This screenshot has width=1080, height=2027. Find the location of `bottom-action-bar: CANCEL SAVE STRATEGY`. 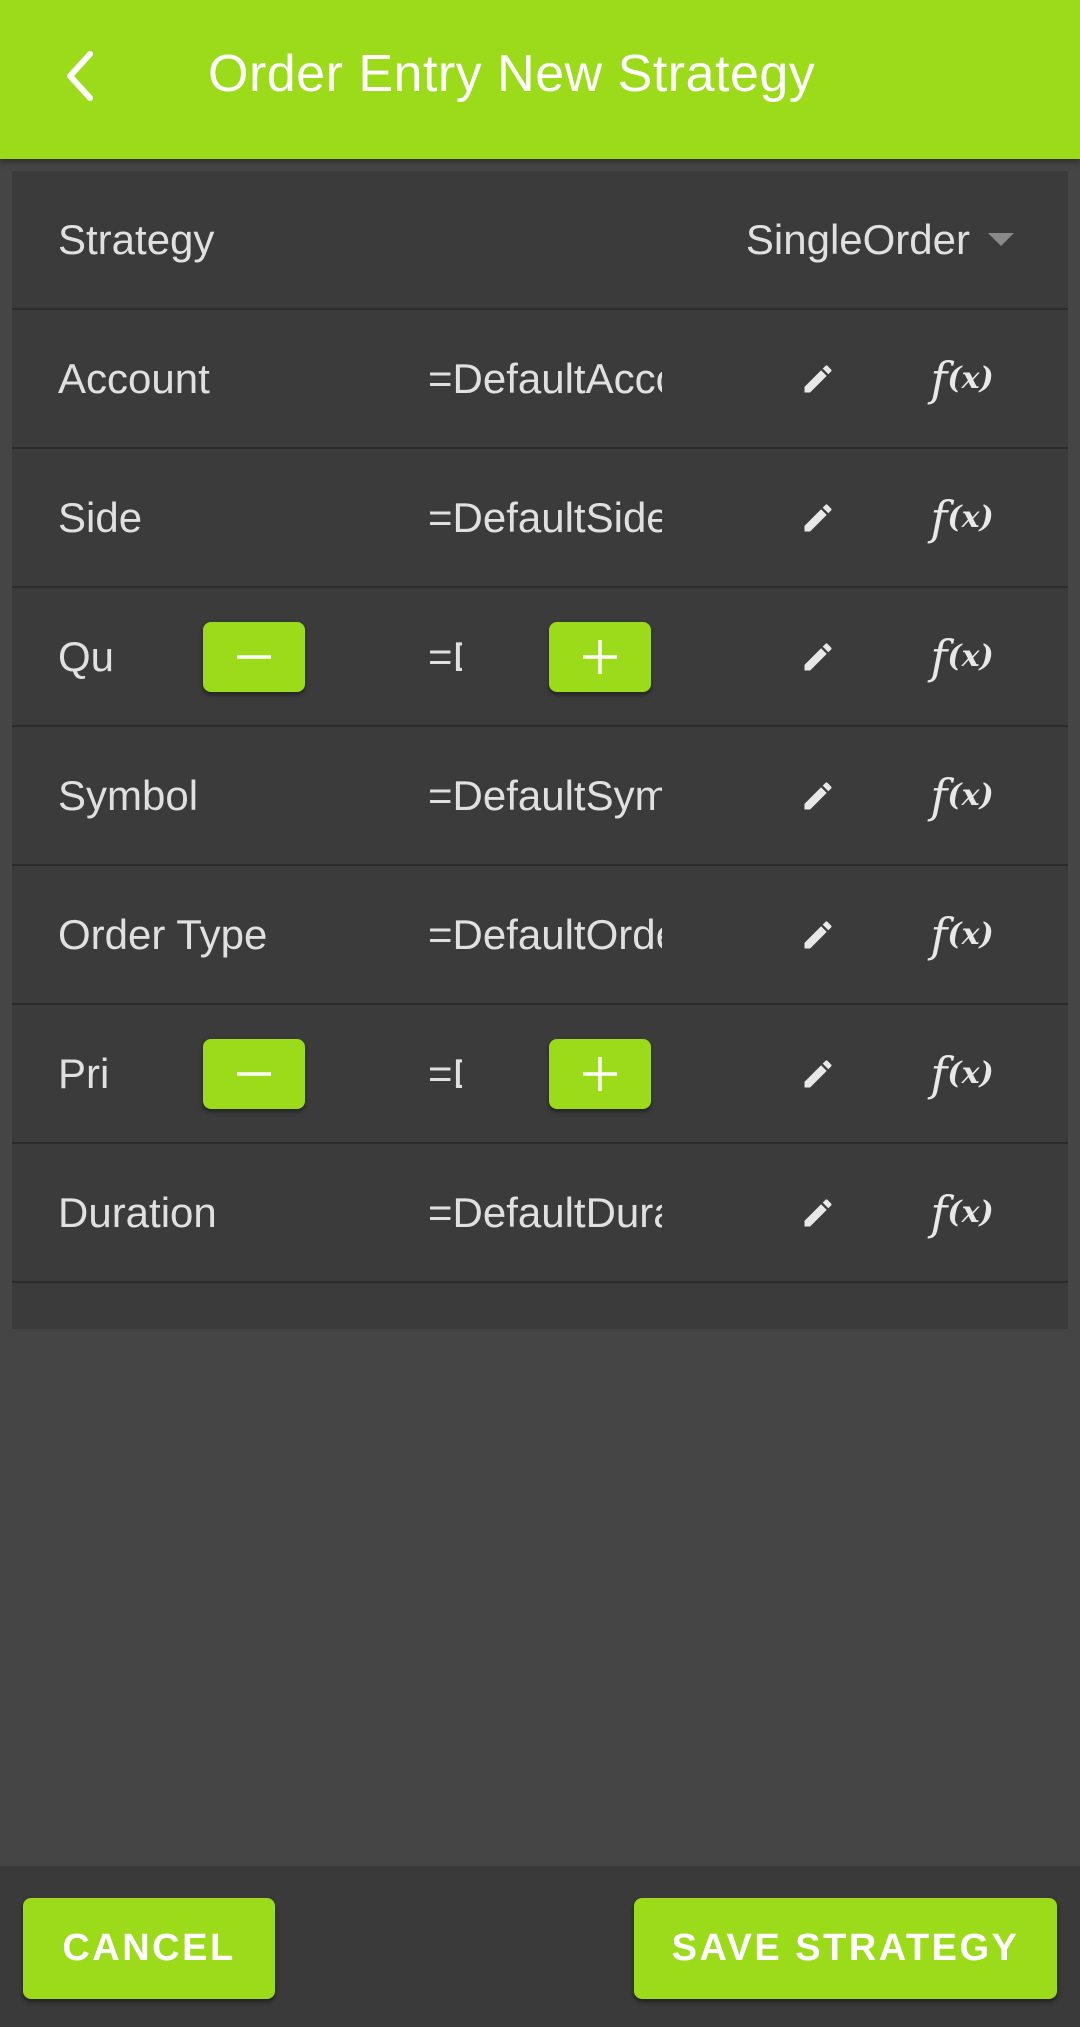

bottom-action-bar: CANCEL SAVE STRATEGY is located at coordinates (540, 1946).